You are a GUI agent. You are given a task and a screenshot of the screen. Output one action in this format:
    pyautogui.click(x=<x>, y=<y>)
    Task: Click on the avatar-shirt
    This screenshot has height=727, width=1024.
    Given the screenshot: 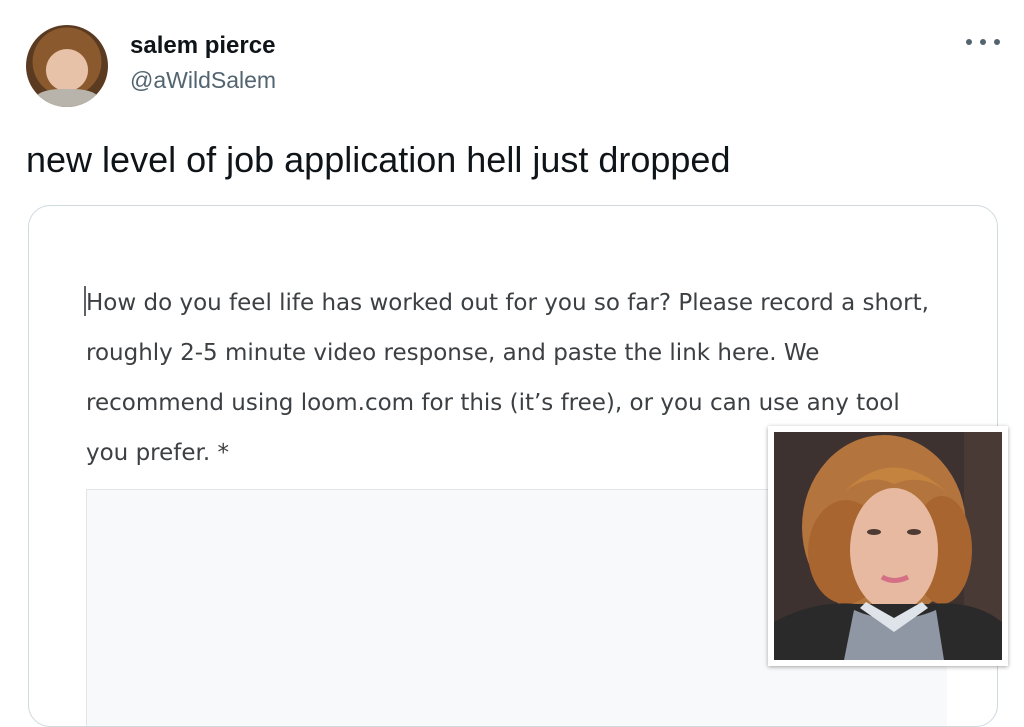 What is the action you would take?
    pyautogui.click(x=67, y=98)
    